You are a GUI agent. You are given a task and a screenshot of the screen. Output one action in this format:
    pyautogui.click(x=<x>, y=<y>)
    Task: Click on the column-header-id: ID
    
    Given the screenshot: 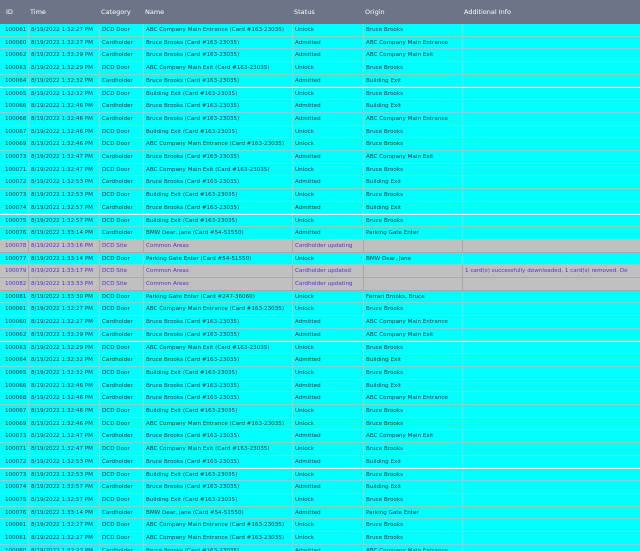 What is the action you would take?
    pyautogui.click(x=14, y=12)
    